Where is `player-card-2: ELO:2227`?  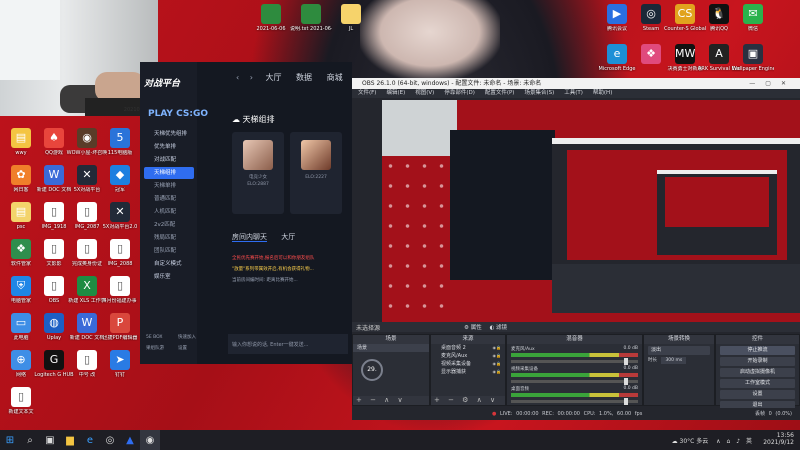 player-card-2: ELO:2227 is located at coordinates (316, 173).